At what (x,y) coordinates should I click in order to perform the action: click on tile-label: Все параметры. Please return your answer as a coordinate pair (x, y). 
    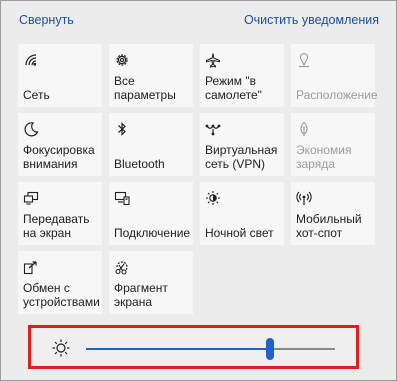
    Looking at the image, I should click on (145, 88).